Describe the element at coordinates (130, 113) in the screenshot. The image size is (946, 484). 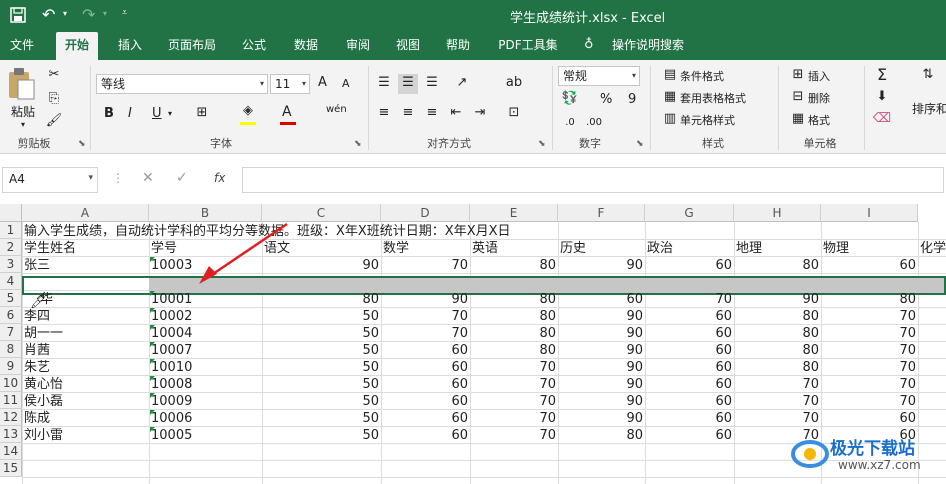
I see `italic-button: I` at that location.